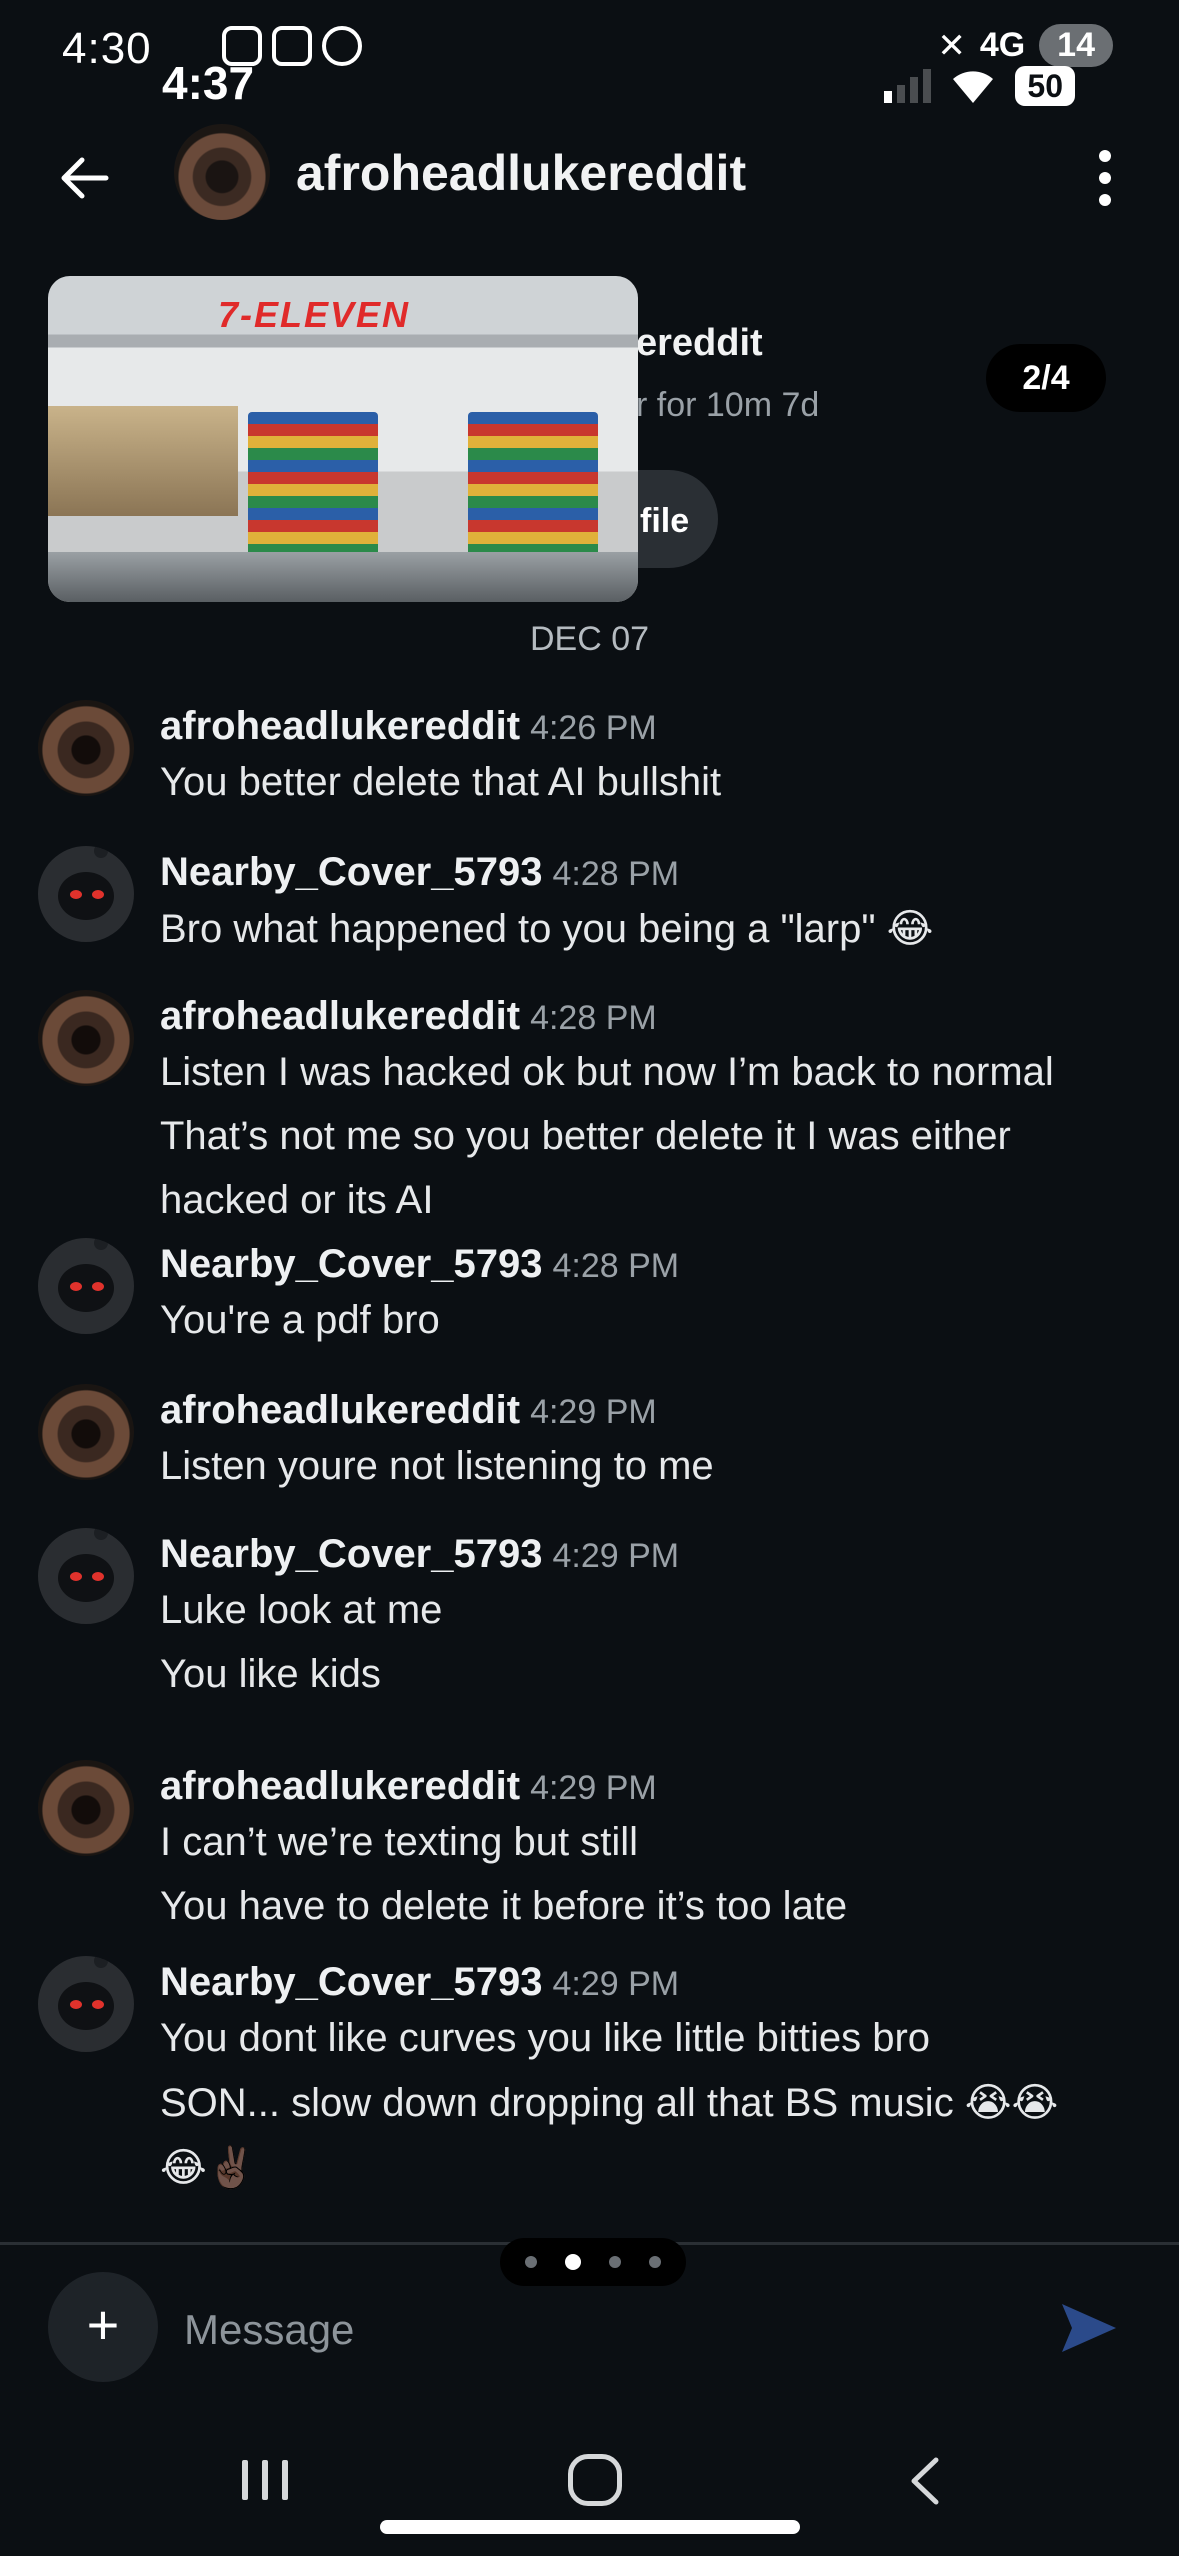 This screenshot has height=2556, width=1179. What do you see at coordinates (300, 1320) in the screenshot?
I see `message-text: You're a pdf bro` at bounding box center [300, 1320].